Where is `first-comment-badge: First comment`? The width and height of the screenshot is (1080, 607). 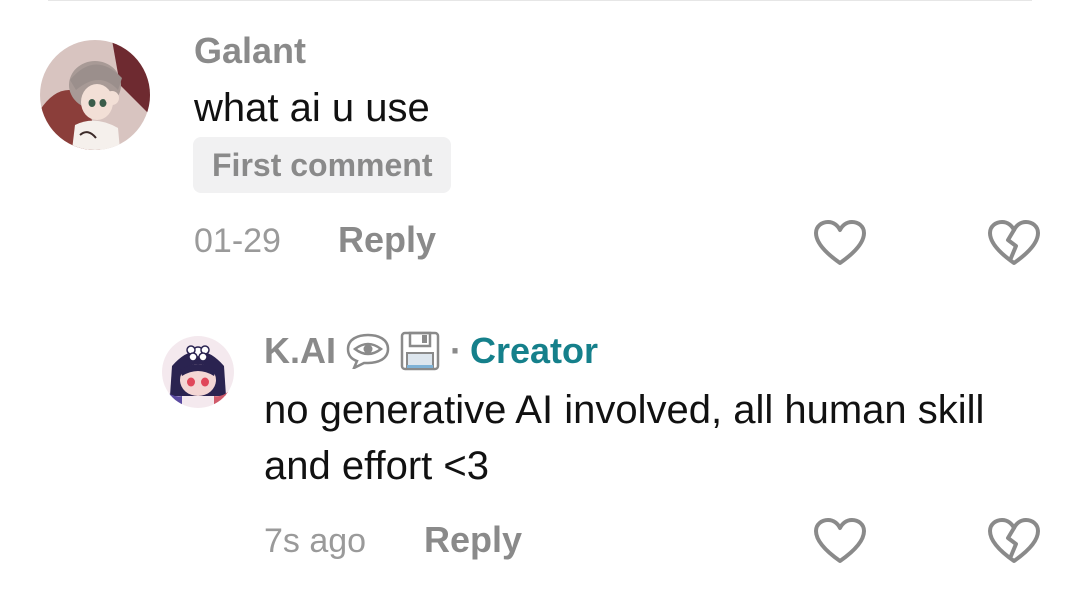
first-comment-badge: First comment is located at coordinates (322, 165).